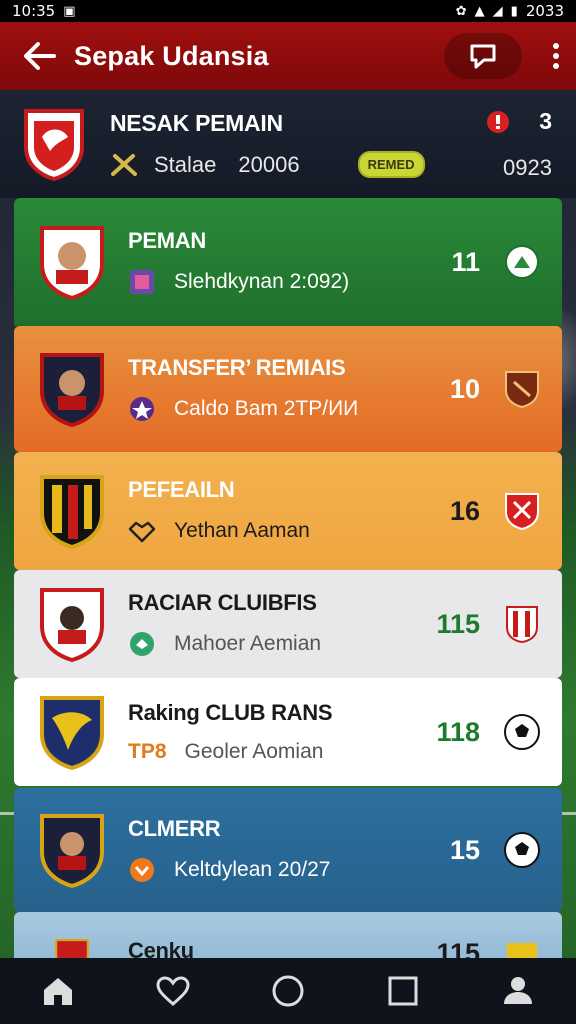 Image resolution: width=576 pixels, height=1024 pixels. What do you see at coordinates (266, 408) in the screenshot?
I see `item-subtitle: Caldo Bam 2ТP/ИИ` at bounding box center [266, 408].